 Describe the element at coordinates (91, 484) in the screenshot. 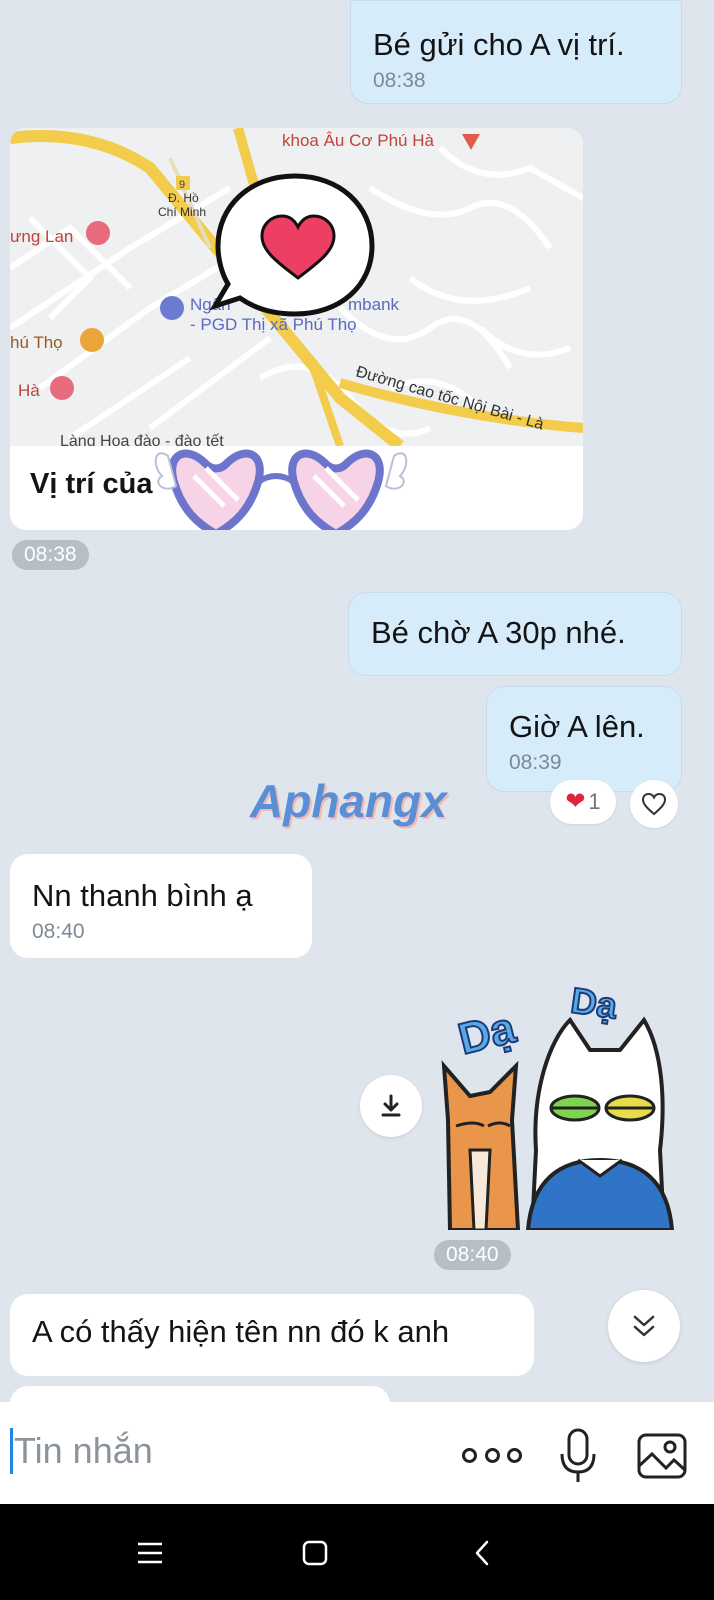

I see `location-title: Vị trí của` at that location.